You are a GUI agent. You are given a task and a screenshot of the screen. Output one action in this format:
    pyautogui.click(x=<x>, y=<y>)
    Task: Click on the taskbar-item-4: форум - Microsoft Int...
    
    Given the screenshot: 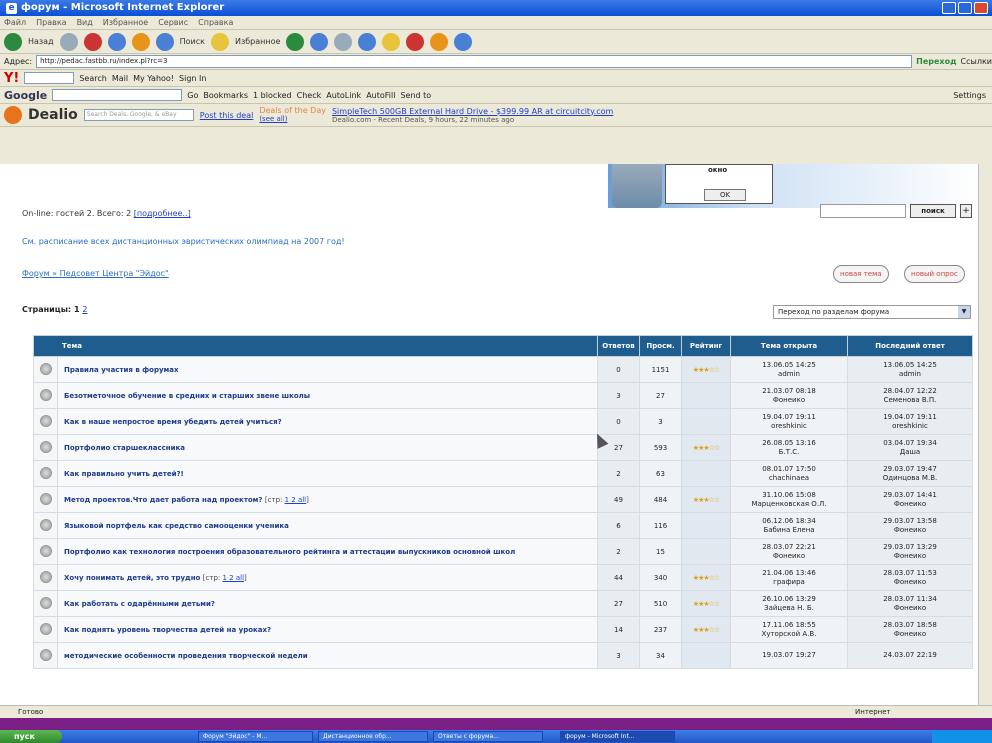 What is the action you would take?
    pyautogui.click(x=617, y=736)
    